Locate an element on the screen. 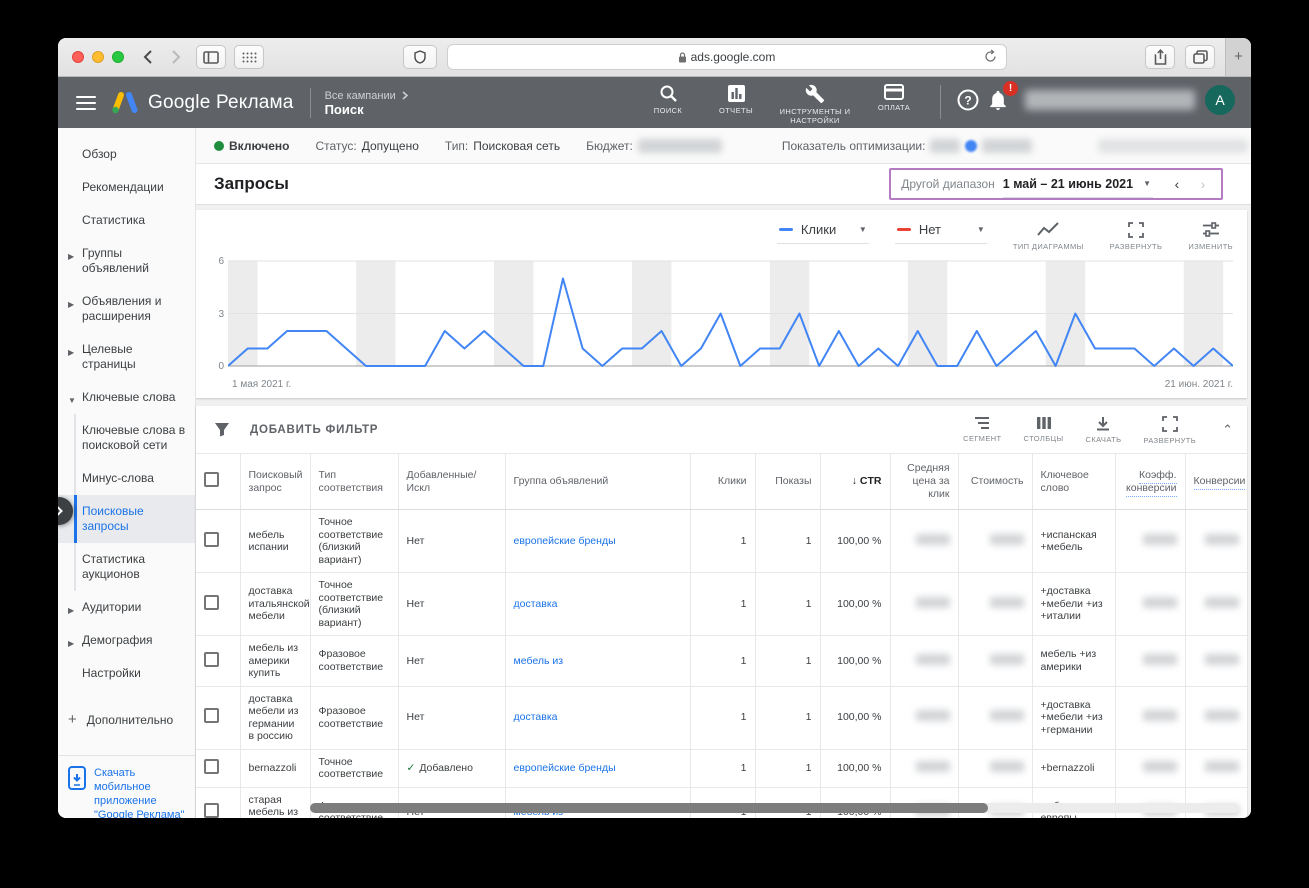 This screenshot has height=888, width=1309. breadcrumb-all-campaigns: Все кампании is located at coordinates (360, 96).